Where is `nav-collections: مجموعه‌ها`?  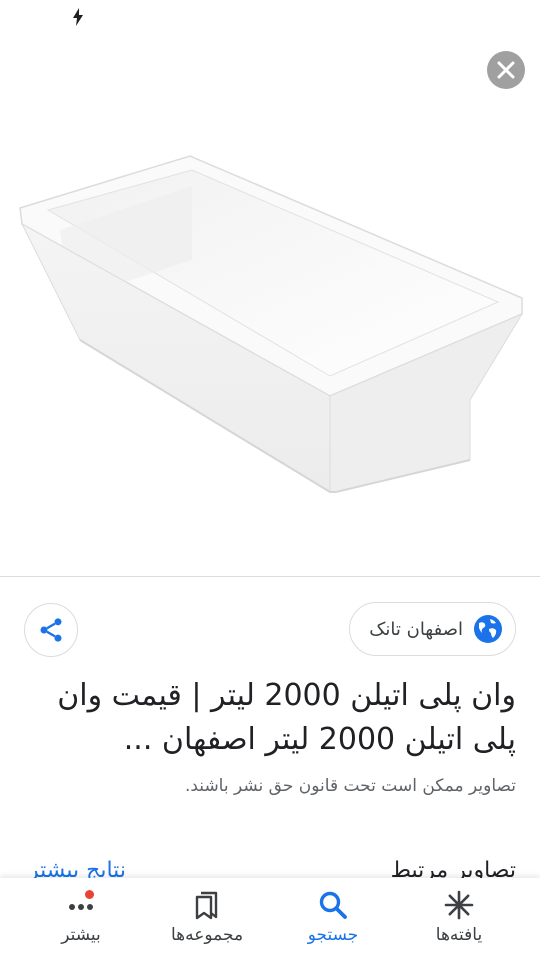 nav-collections: مجموعه‌ها is located at coordinates (207, 919).